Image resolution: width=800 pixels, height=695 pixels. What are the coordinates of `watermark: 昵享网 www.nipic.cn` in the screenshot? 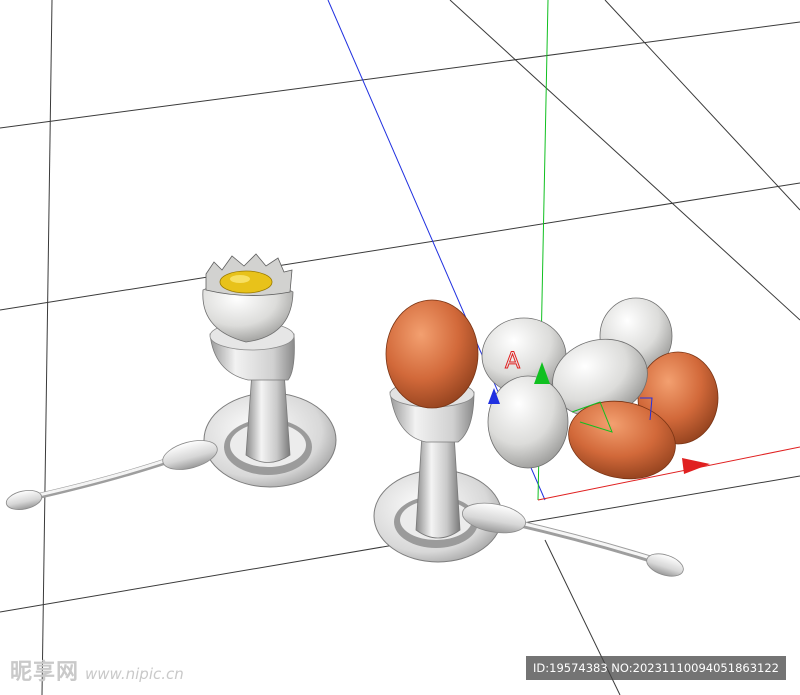 It's located at (97, 670).